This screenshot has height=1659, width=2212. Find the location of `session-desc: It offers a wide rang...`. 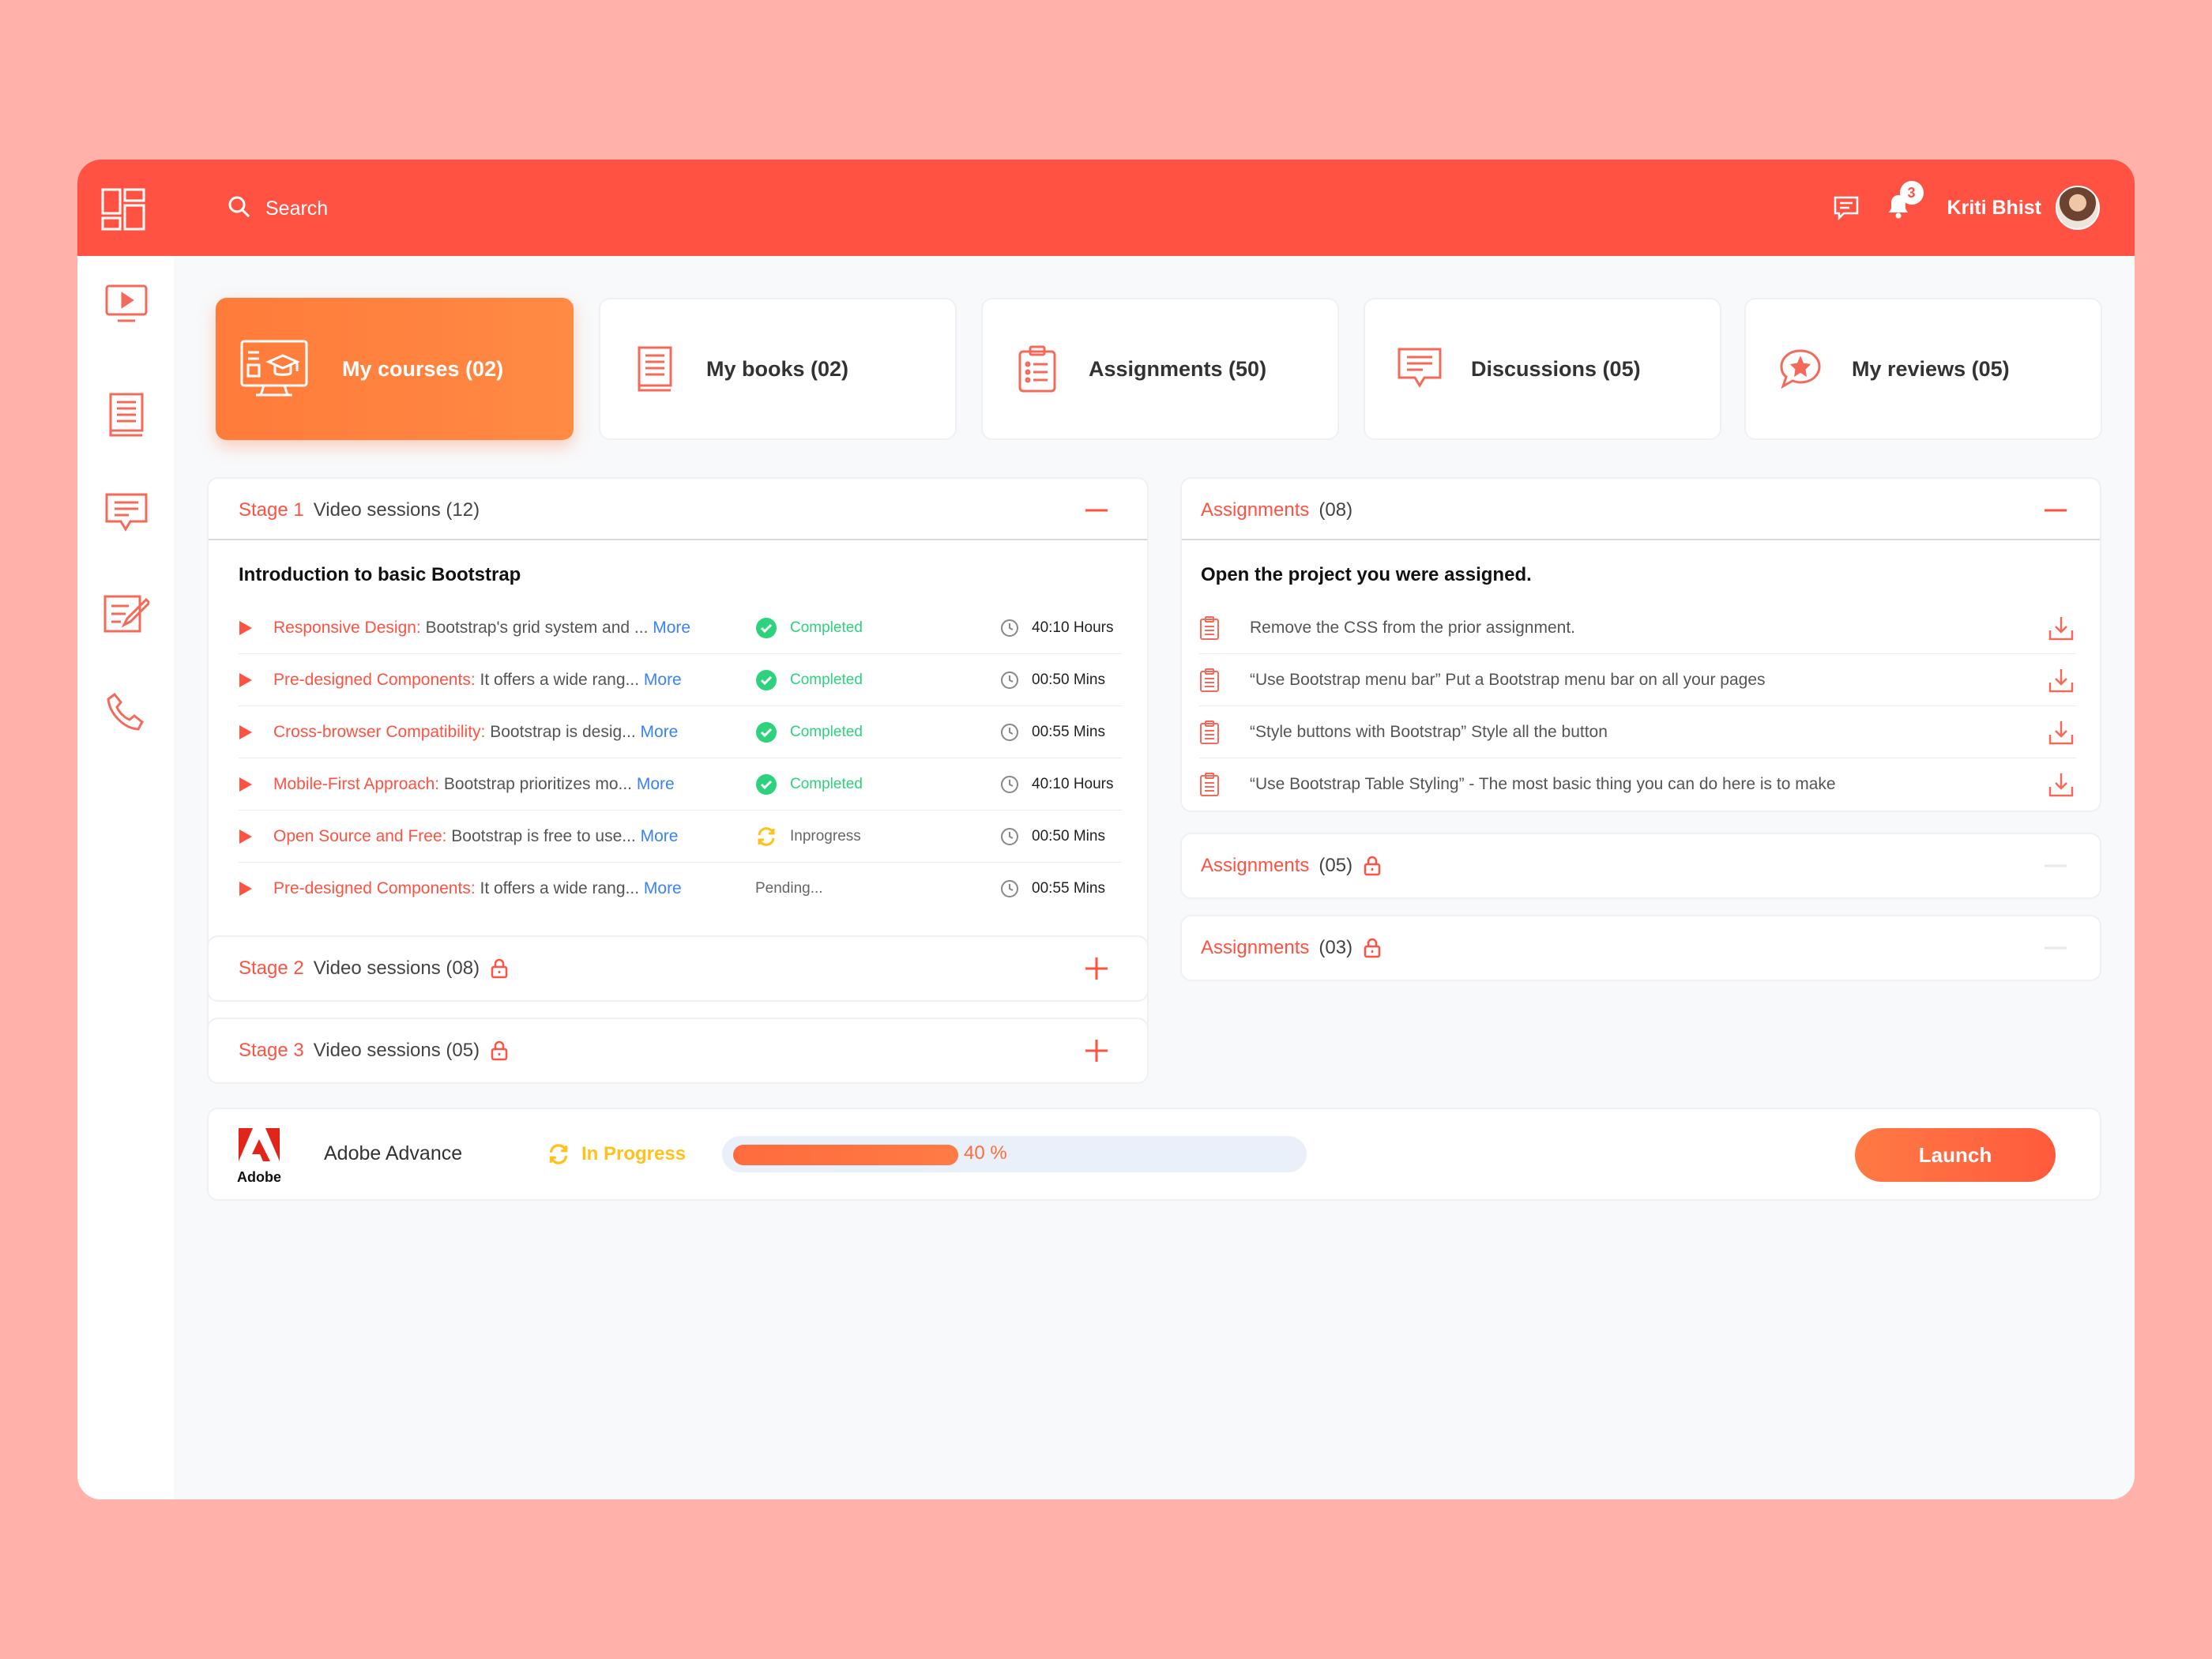

session-desc: It offers a wide rang... is located at coordinates (560, 888).